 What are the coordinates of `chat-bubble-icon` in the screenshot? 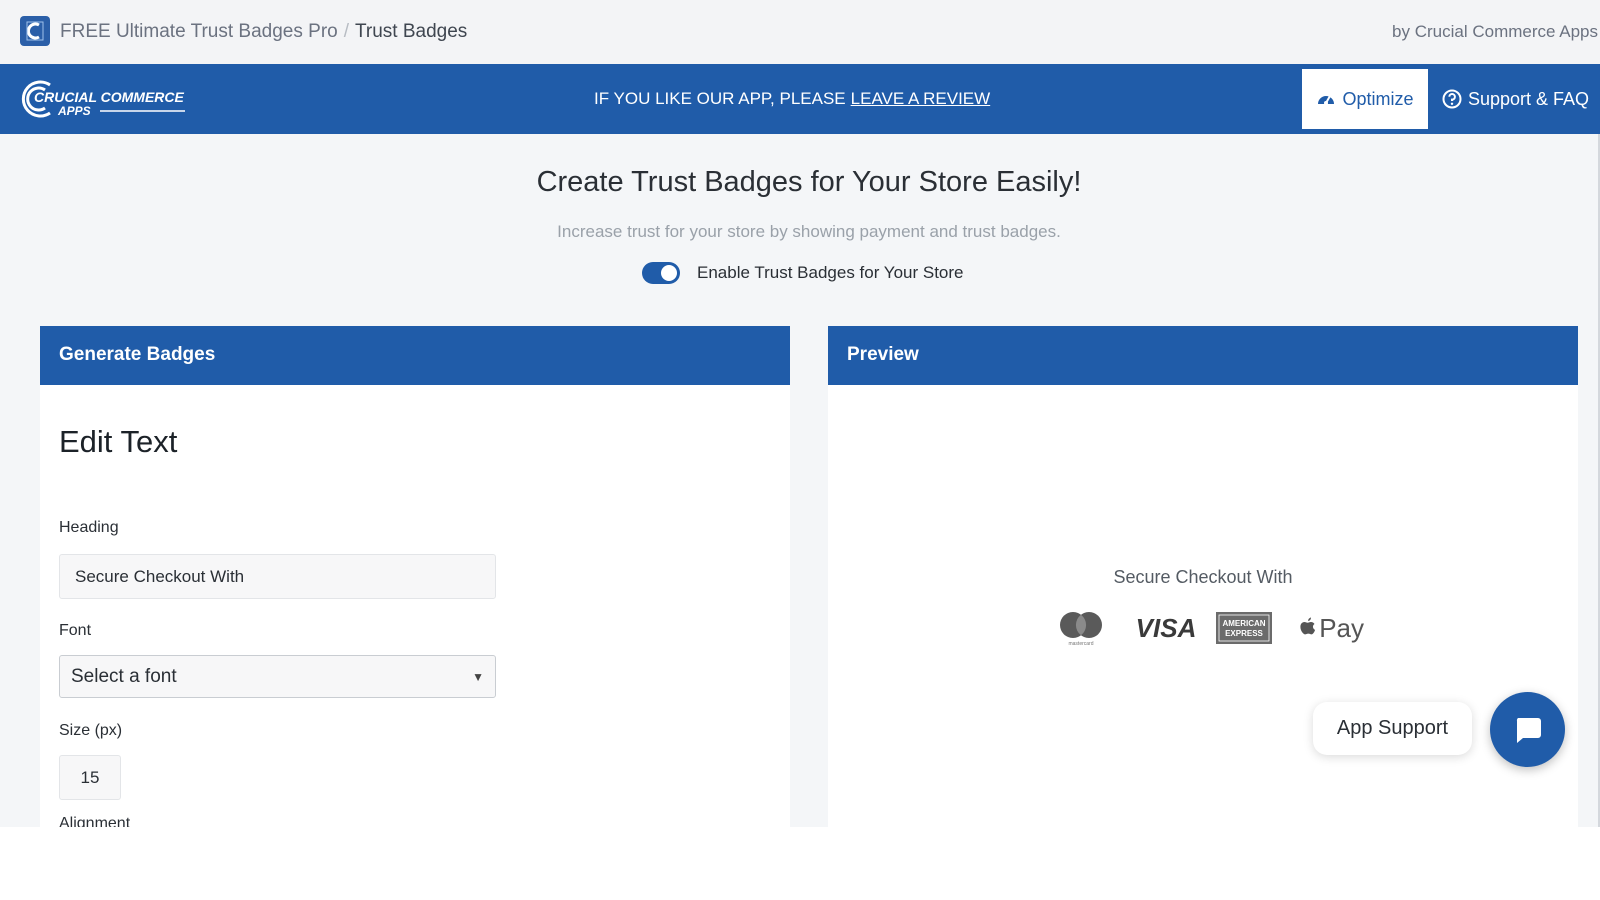 It's located at (1528, 730).